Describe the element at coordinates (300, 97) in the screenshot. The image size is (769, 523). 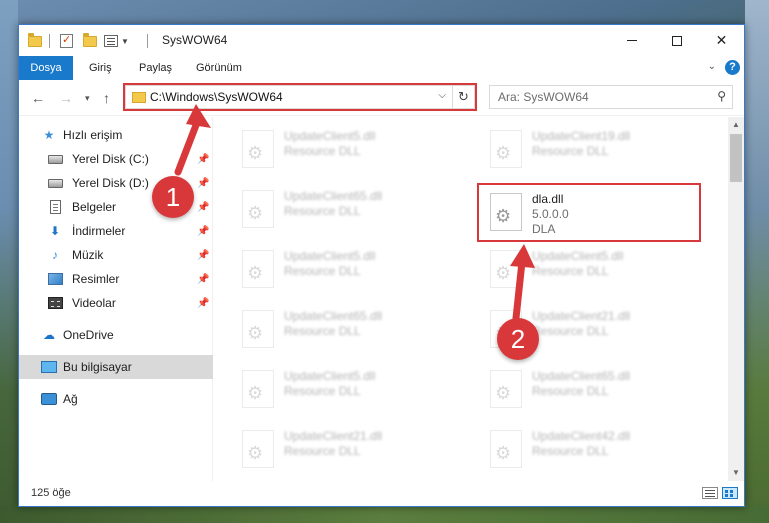
I see `highlight-box-address` at that location.